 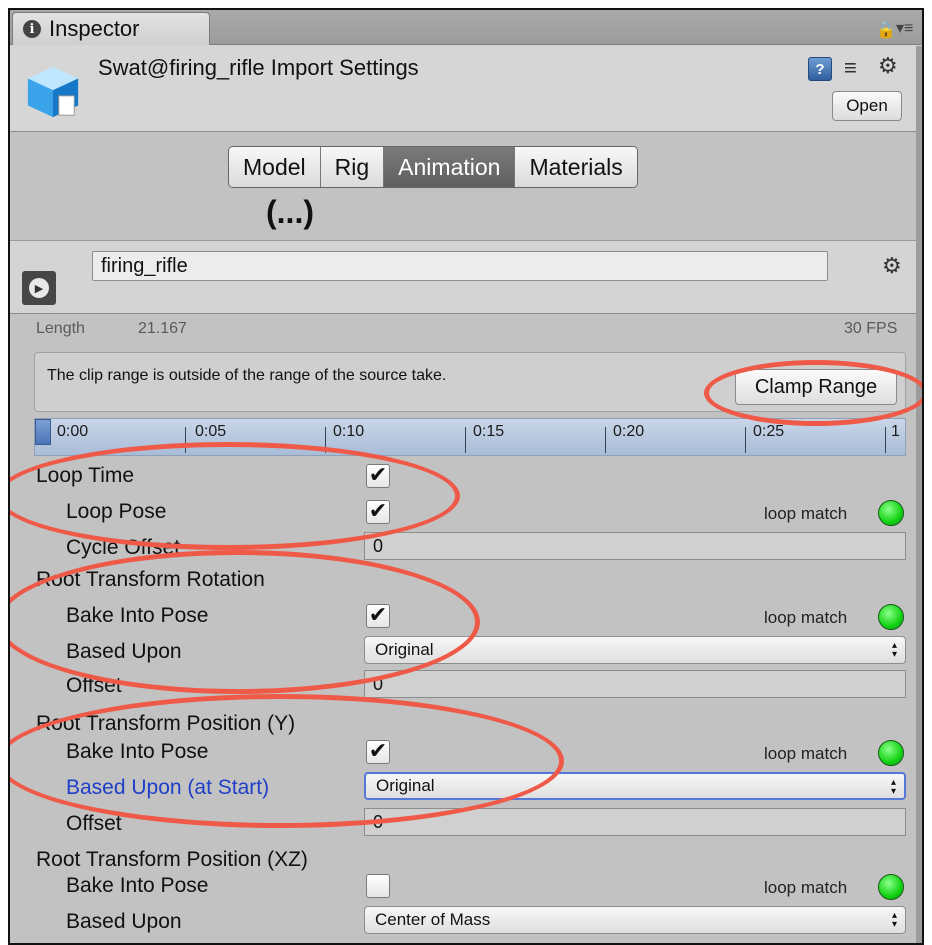 I want to click on timeline-ruler: 0:00 0:05 0:10 0:15 0:20 0:25 1, so click(x=470, y=437).